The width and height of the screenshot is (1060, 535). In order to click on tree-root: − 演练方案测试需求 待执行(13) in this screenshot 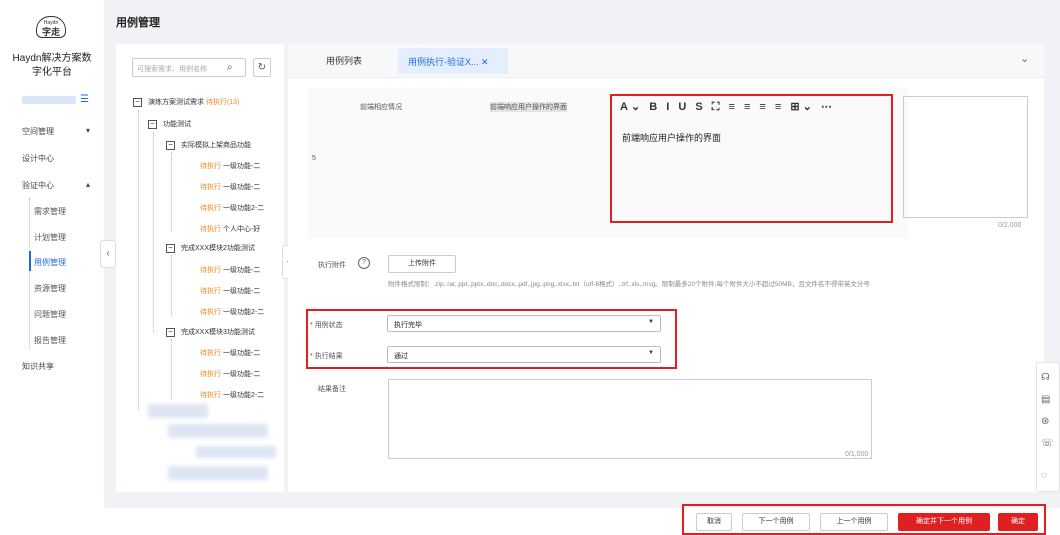, I will do `click(186, 102)`.